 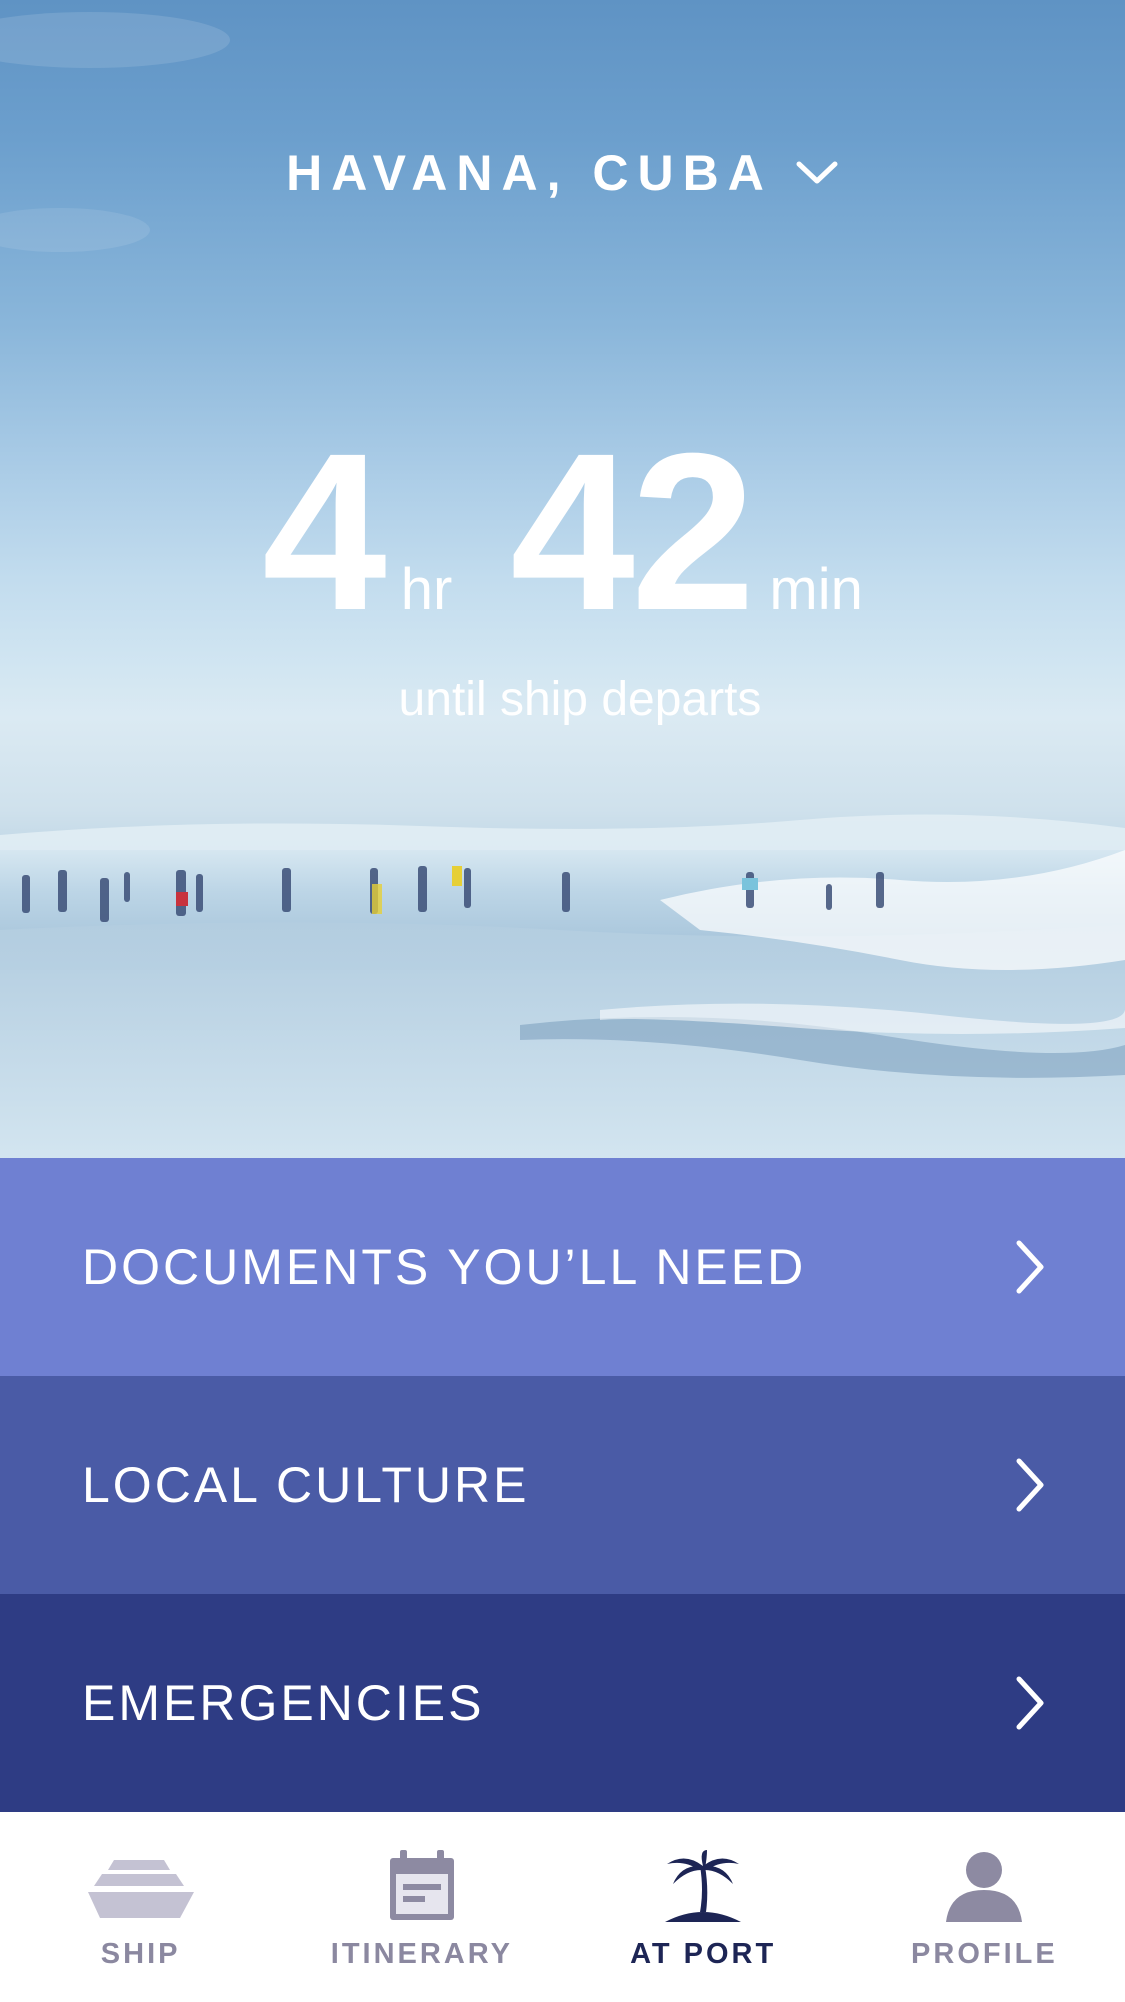 What do you see at coordinates (632, 532) in the screenshot?
I see `countdown-minutes: 42` at bounding box center [632, 532].